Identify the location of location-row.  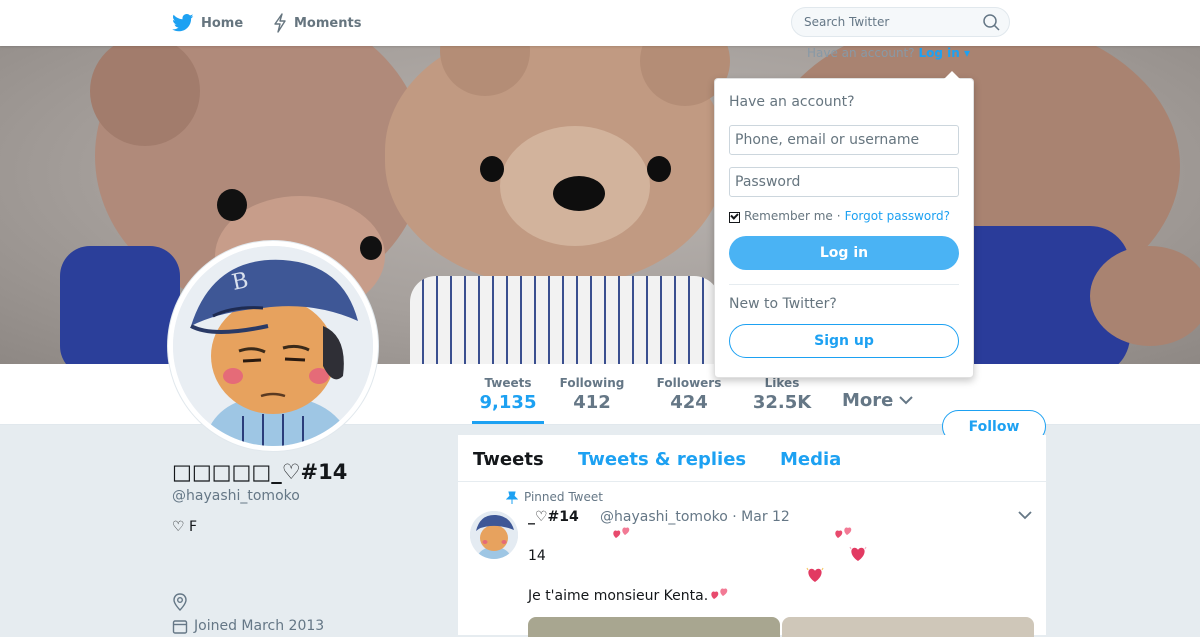
(180, 604).